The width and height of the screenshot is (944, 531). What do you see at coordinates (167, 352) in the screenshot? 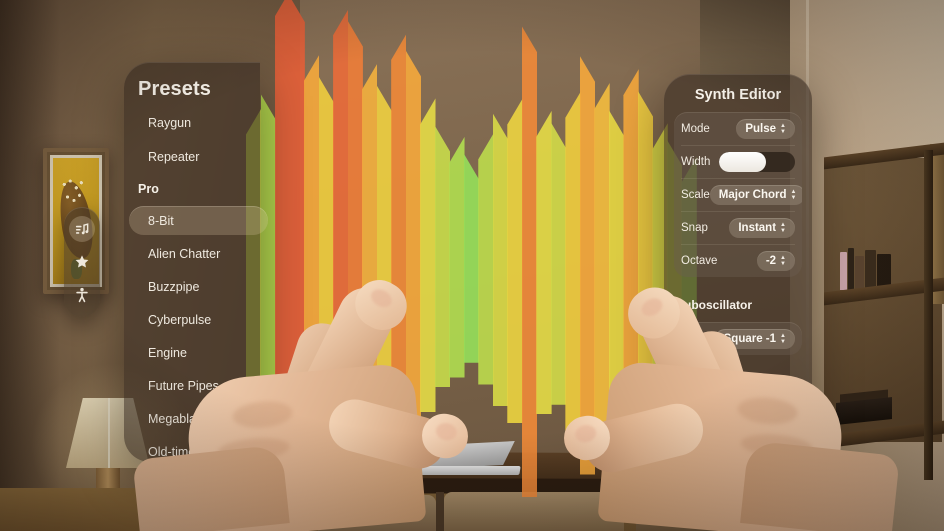
I see `preset-label: Engine` at bounding box center [167, 352].